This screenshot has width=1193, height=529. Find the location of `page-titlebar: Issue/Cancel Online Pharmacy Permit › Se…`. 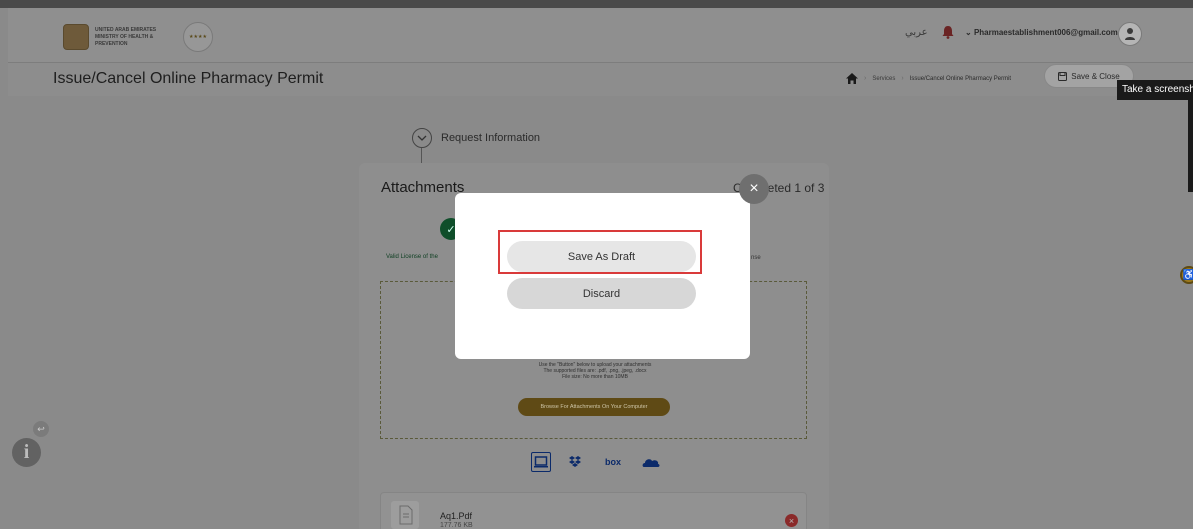

page-titlebar: Issue/Cancel Online Pharmacy Permit › Se… is located at coordinates (600, 79).